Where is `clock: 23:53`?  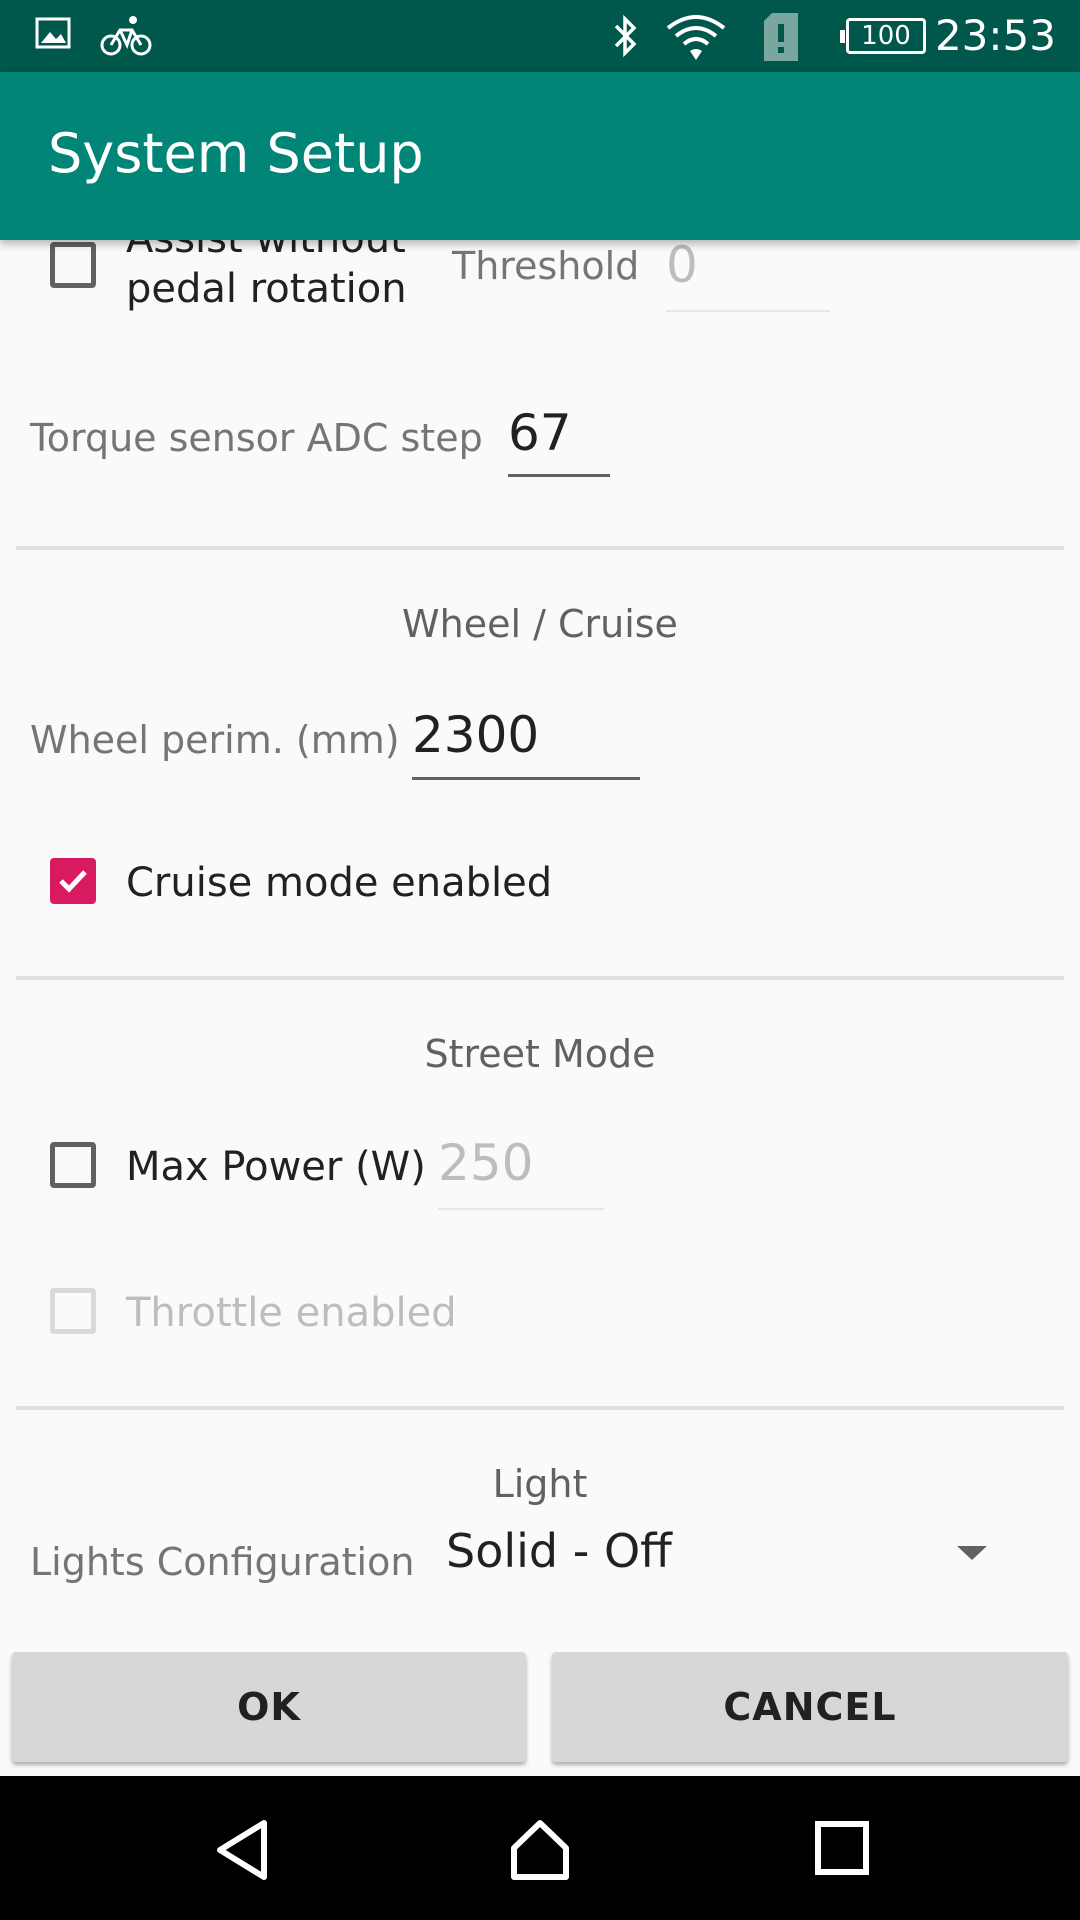
clock: 23:53 is located at coordinates (995, 35).